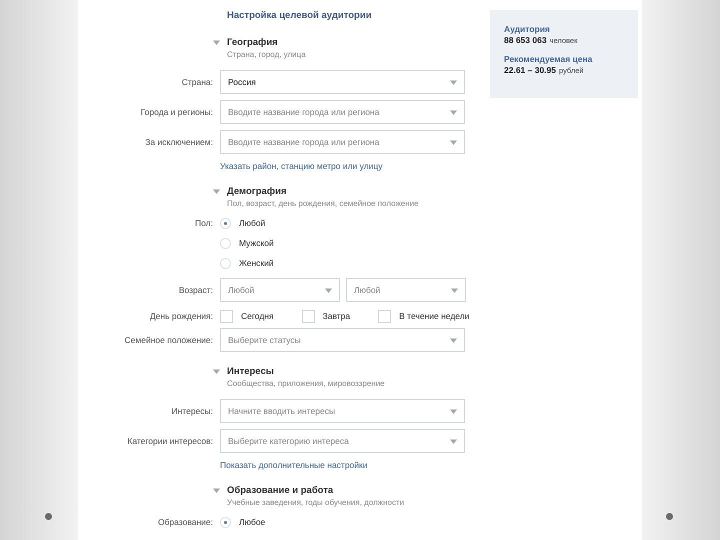 This screenshot has height=540, width=720. Describe the element at coordinates (252, 42) in the screenshot. I see `section-heading: География` at that location.